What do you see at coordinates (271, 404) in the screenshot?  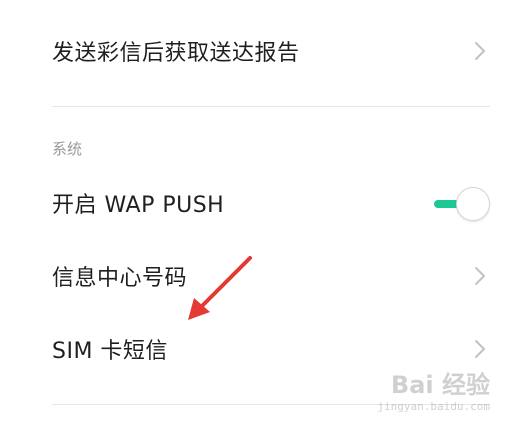 I see `bottom-divider` at bounding box center [271, 404].